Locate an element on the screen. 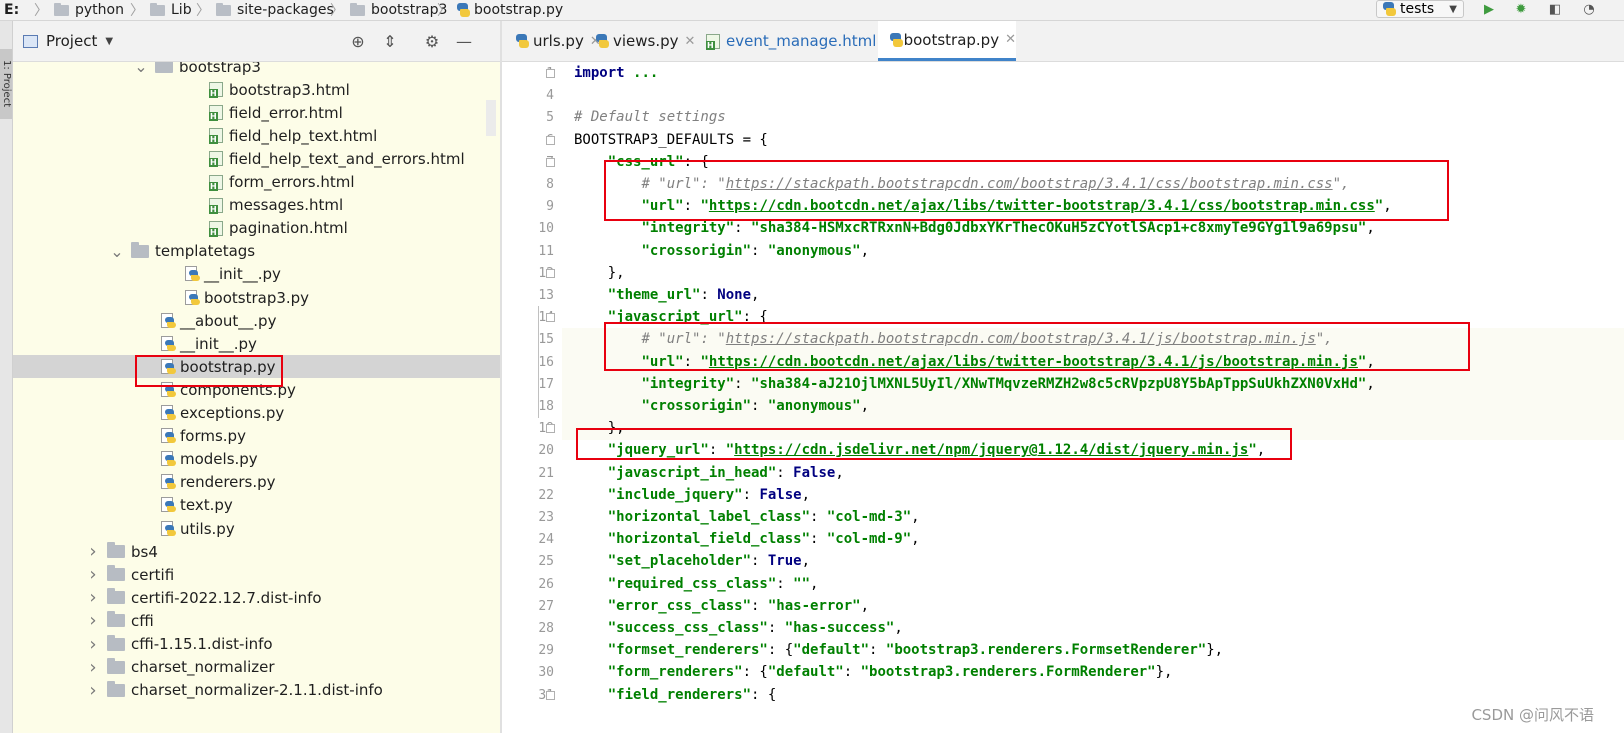 The image size is (1624, 733). tree-item: exceptions.py is located at coordinates (256, 413).